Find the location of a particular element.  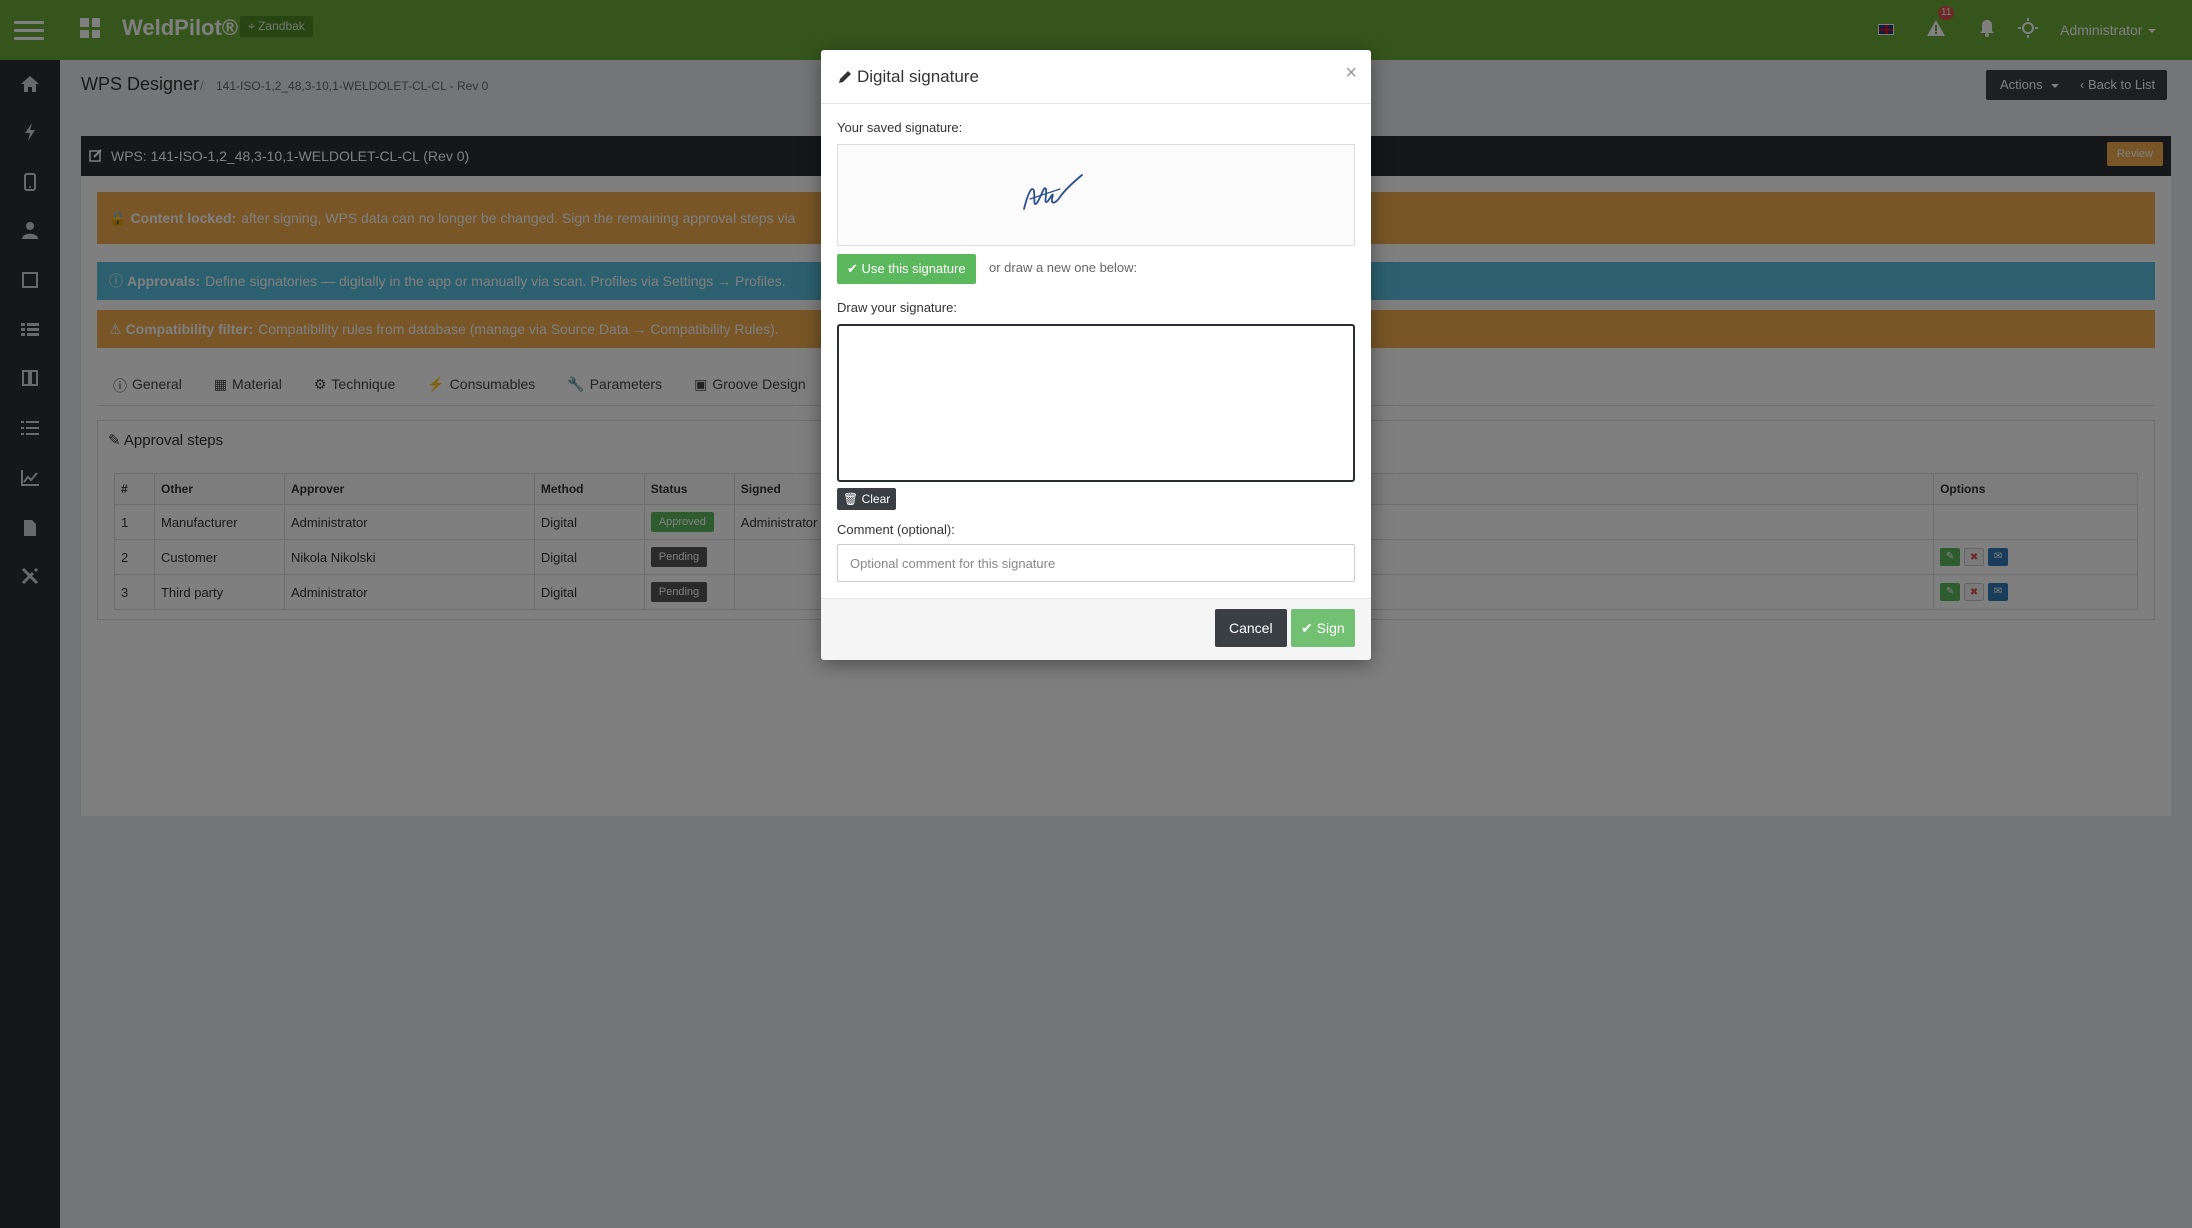

draw-signature-label: Draw your signature: is located at coordinates (897, 307).